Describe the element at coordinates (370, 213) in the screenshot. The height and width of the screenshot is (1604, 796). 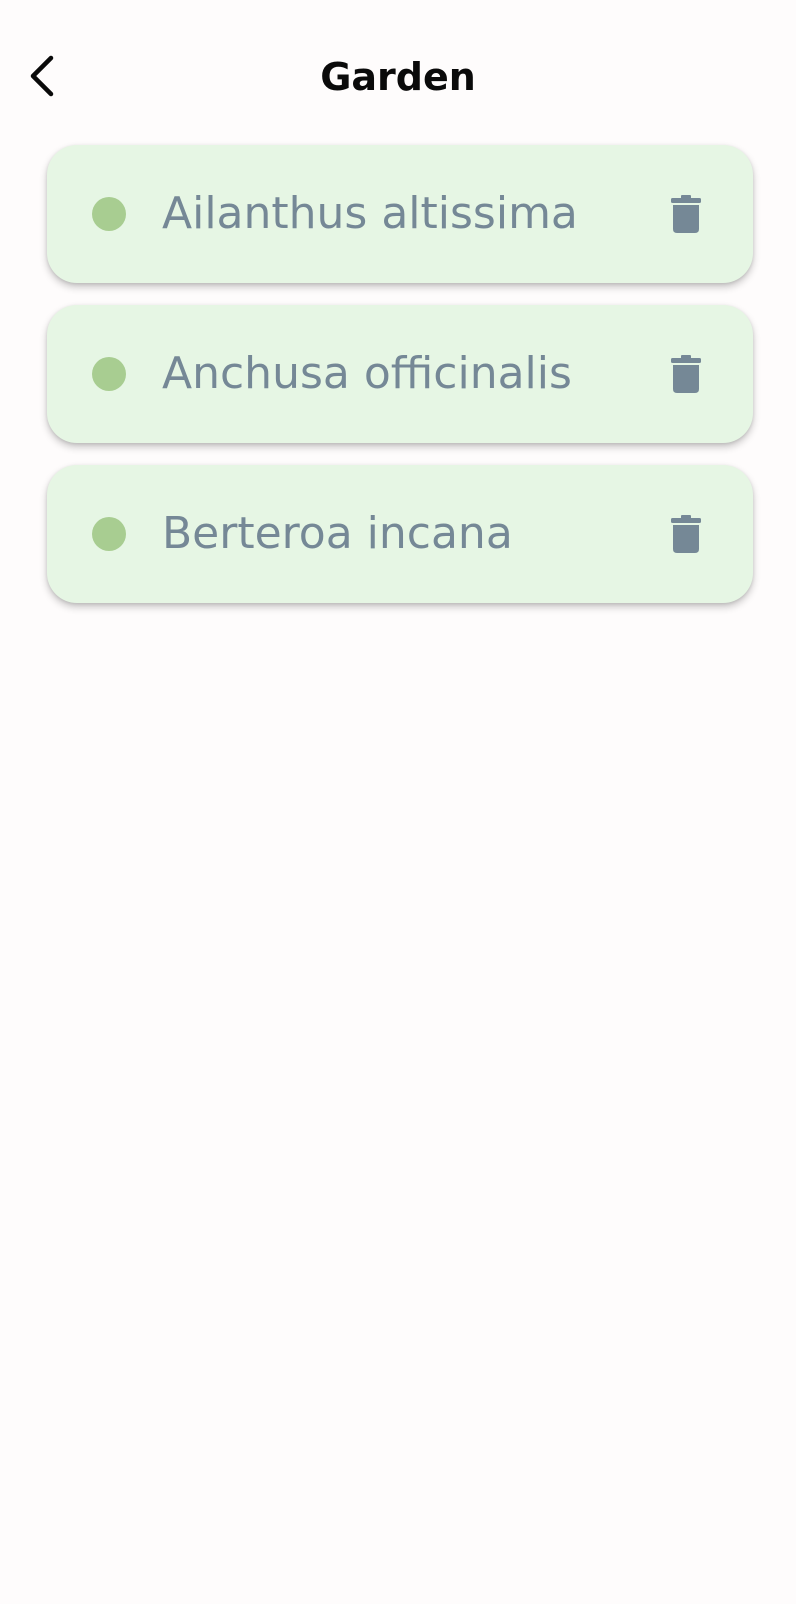
I see `plant-name: Ailanthus altissima` at that location.